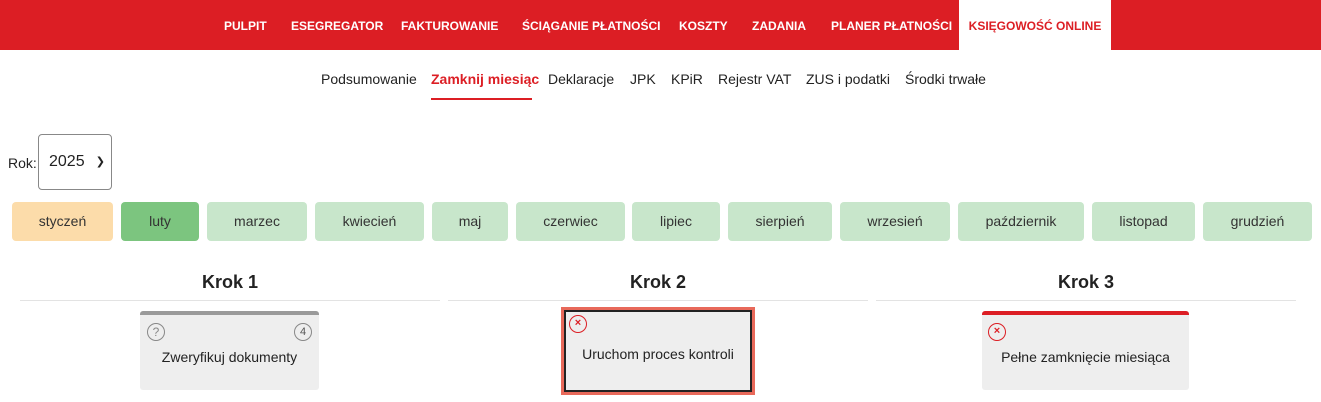 This screenshot has width=1321, height=402. I want to click on month-button-czerwiec: czerwiec, so click(570, 221).